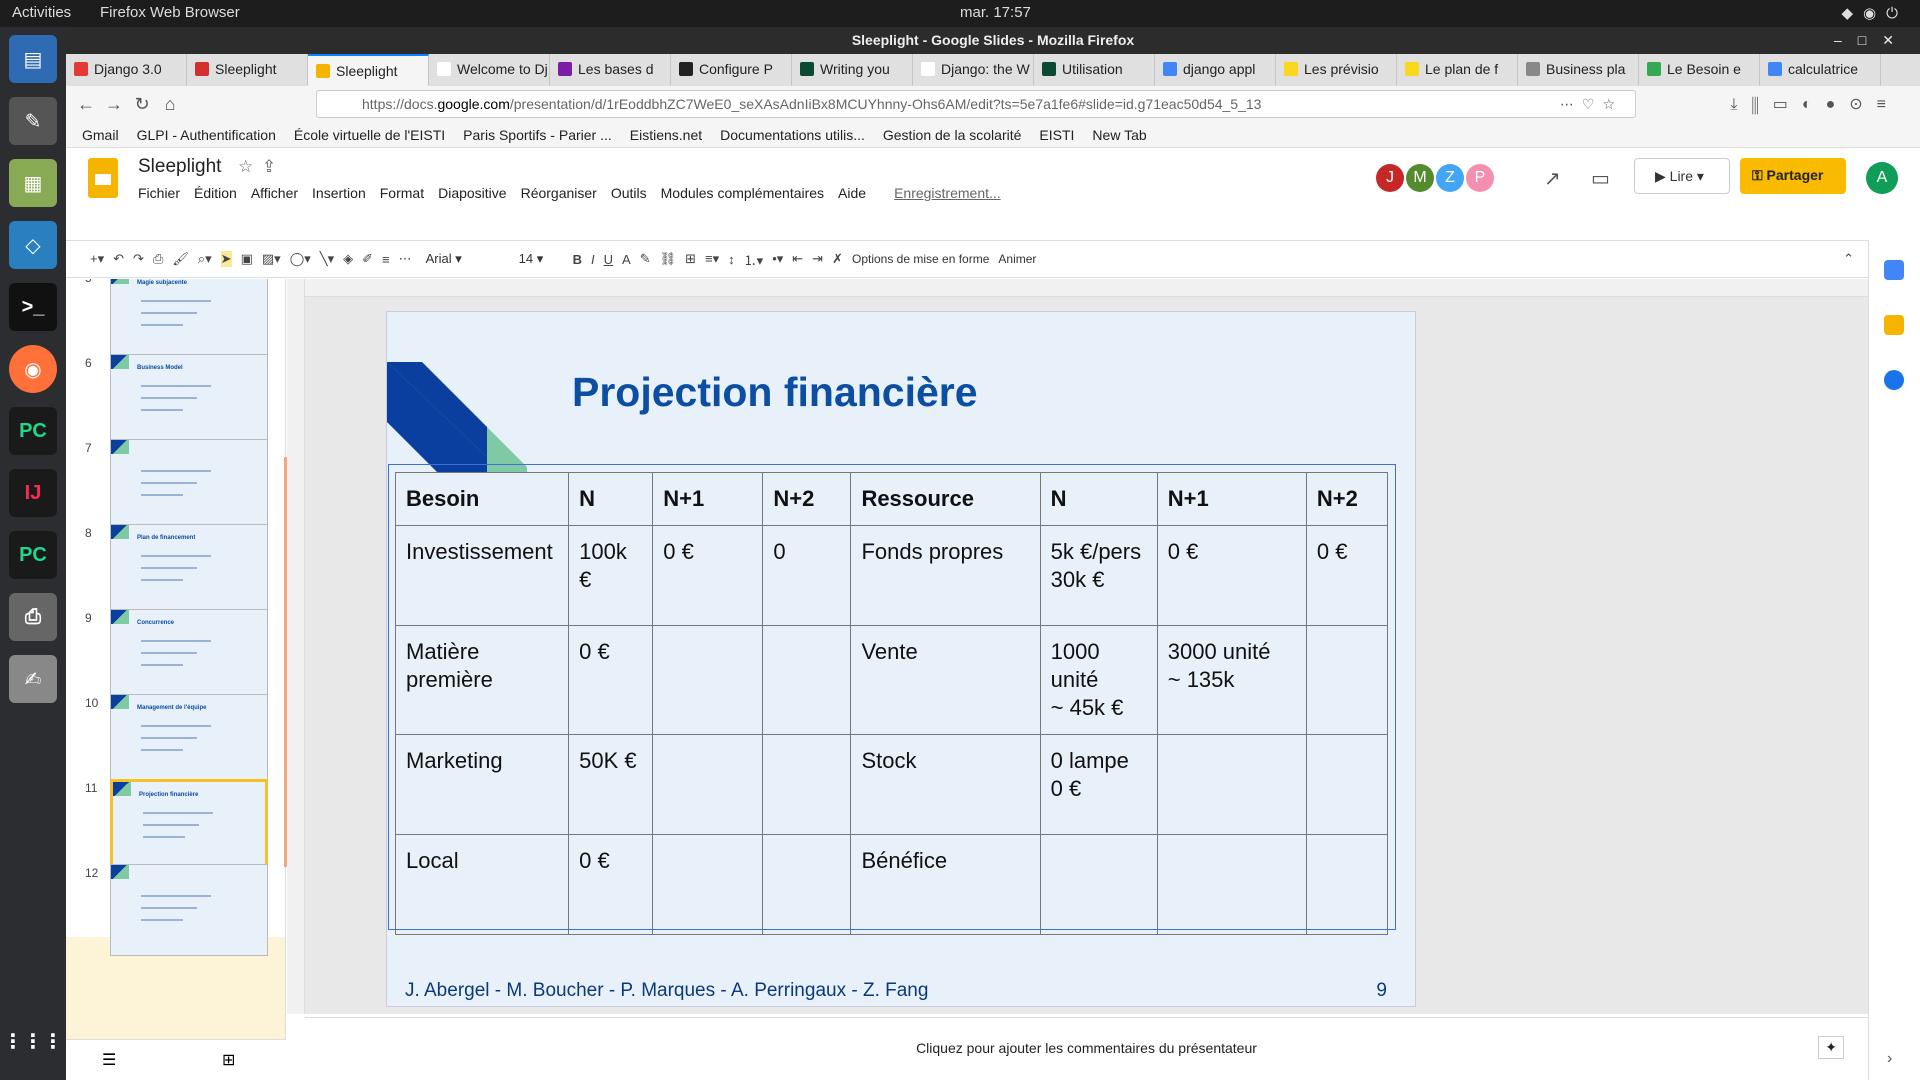 Image resolution: width=1920 pixels, height=1080 pixels. Describe the element at coordinates (472, 193) in the screenshot. I see `menu-item: Diapositive` at that location.